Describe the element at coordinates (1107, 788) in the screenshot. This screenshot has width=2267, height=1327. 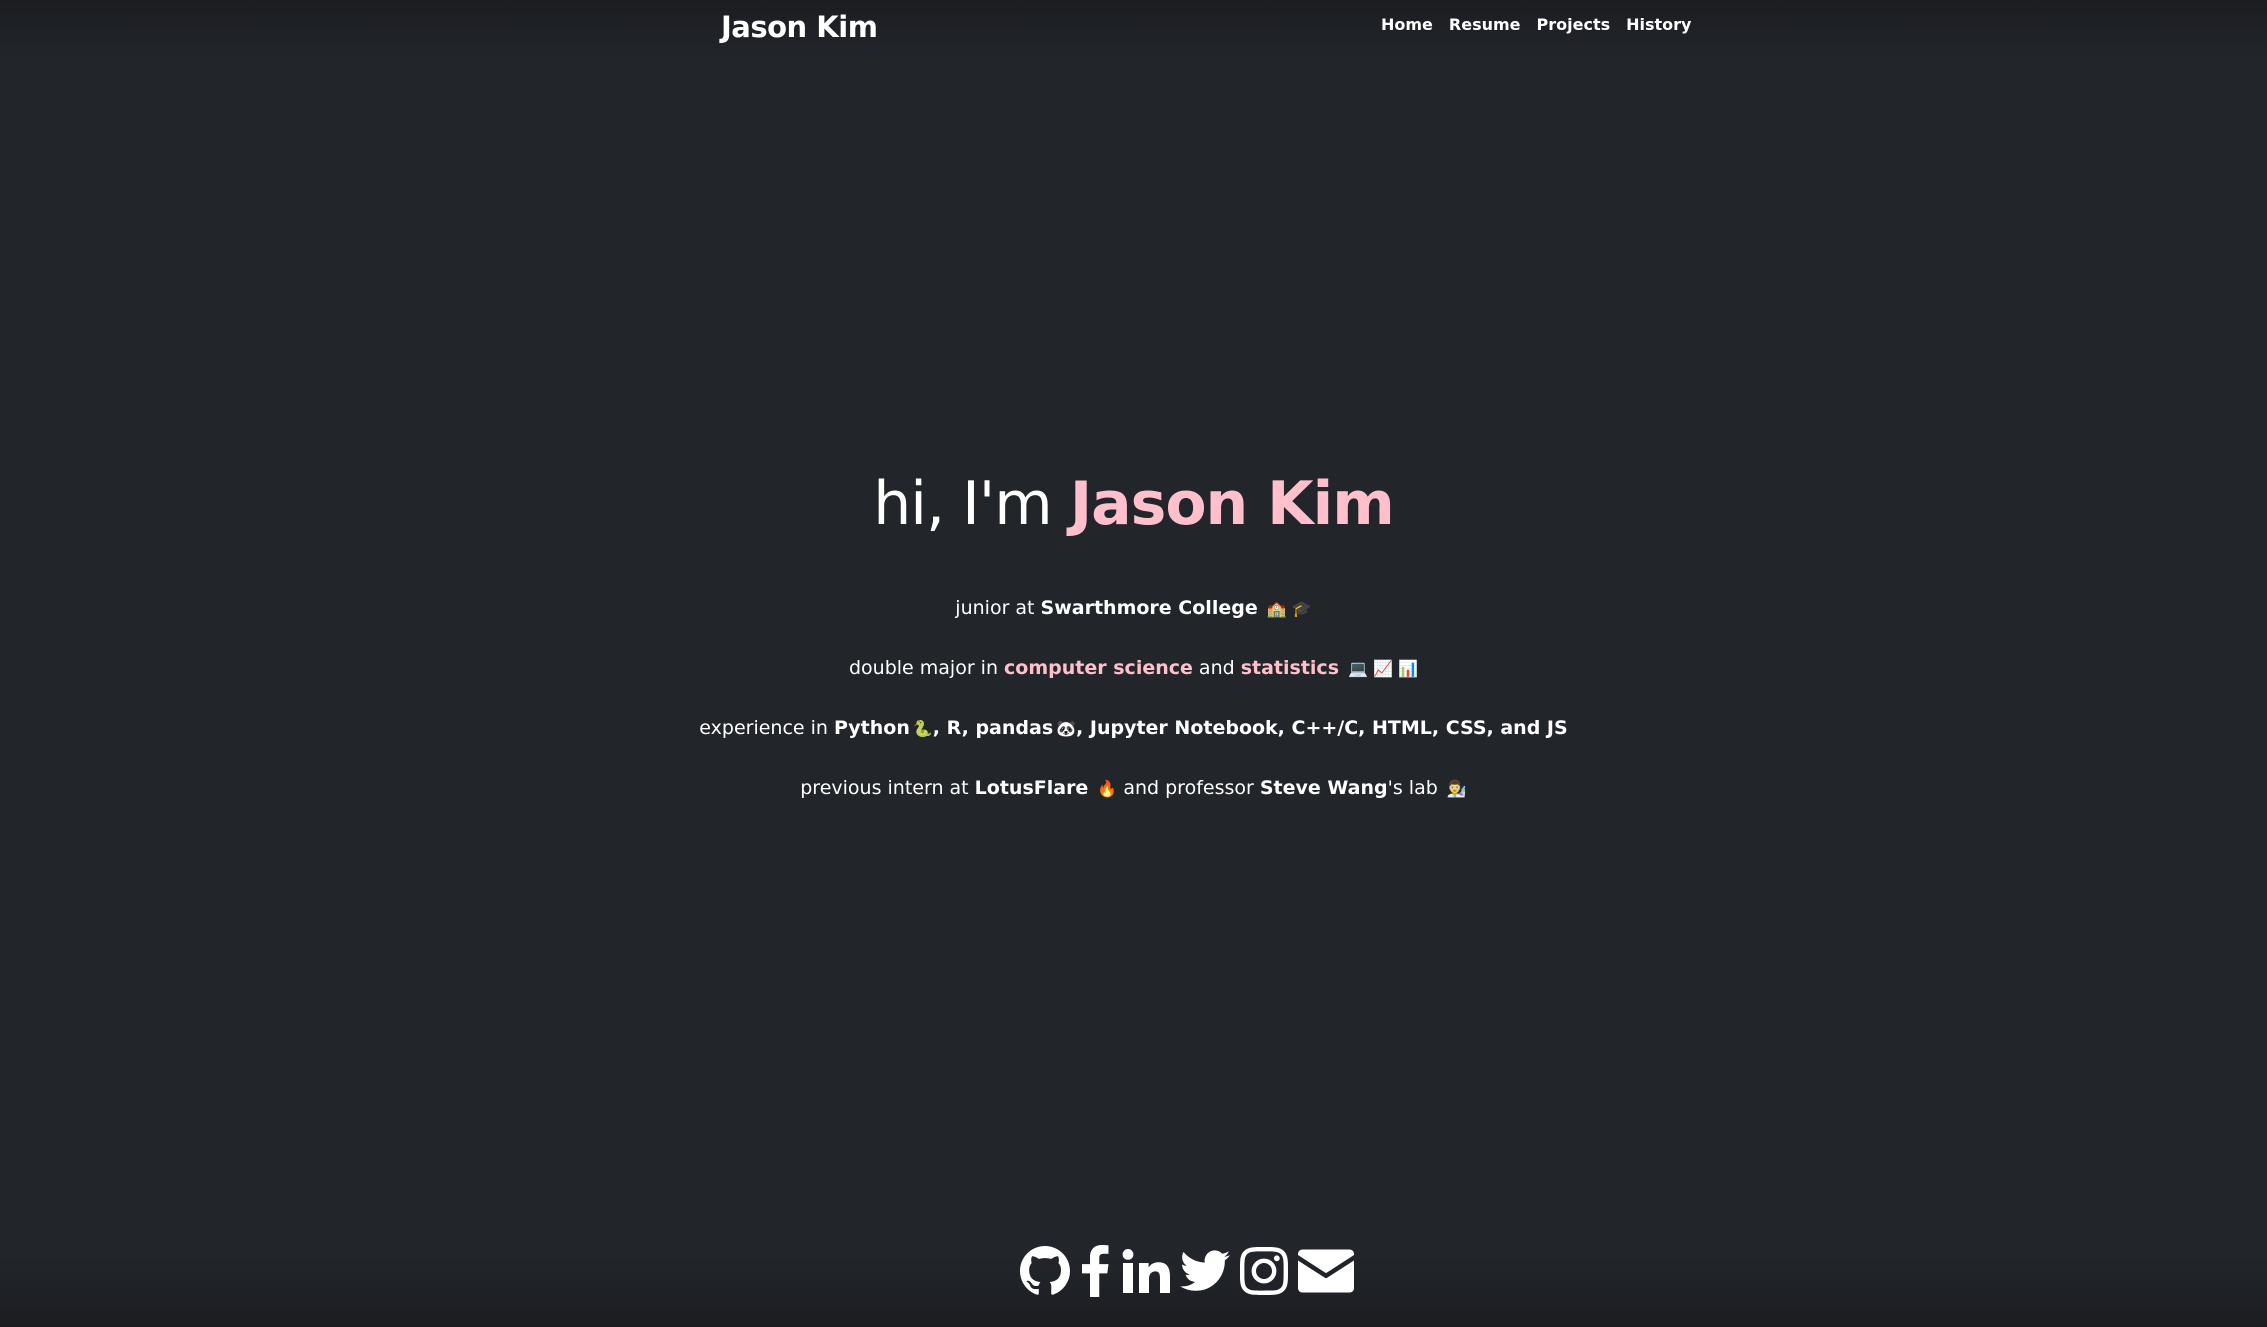
I see `fire-emoji: 🔥` at that location.